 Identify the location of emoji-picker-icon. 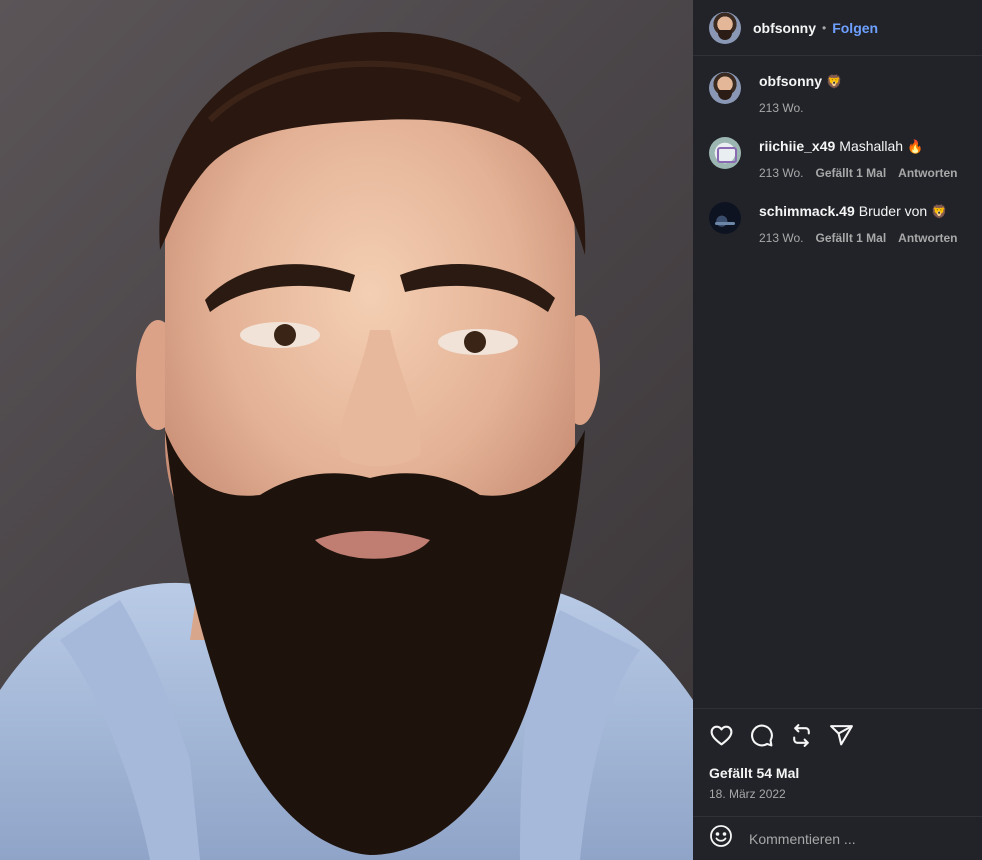
(721, 838).